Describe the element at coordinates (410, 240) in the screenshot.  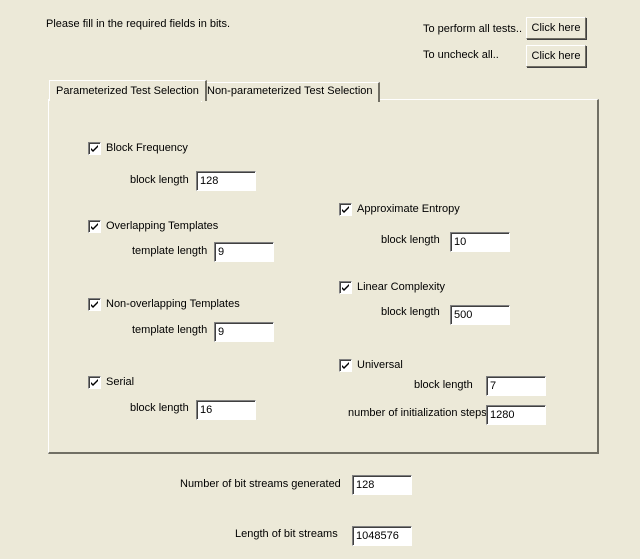
I see `approximate-entropy-param-label: block length` at that location.